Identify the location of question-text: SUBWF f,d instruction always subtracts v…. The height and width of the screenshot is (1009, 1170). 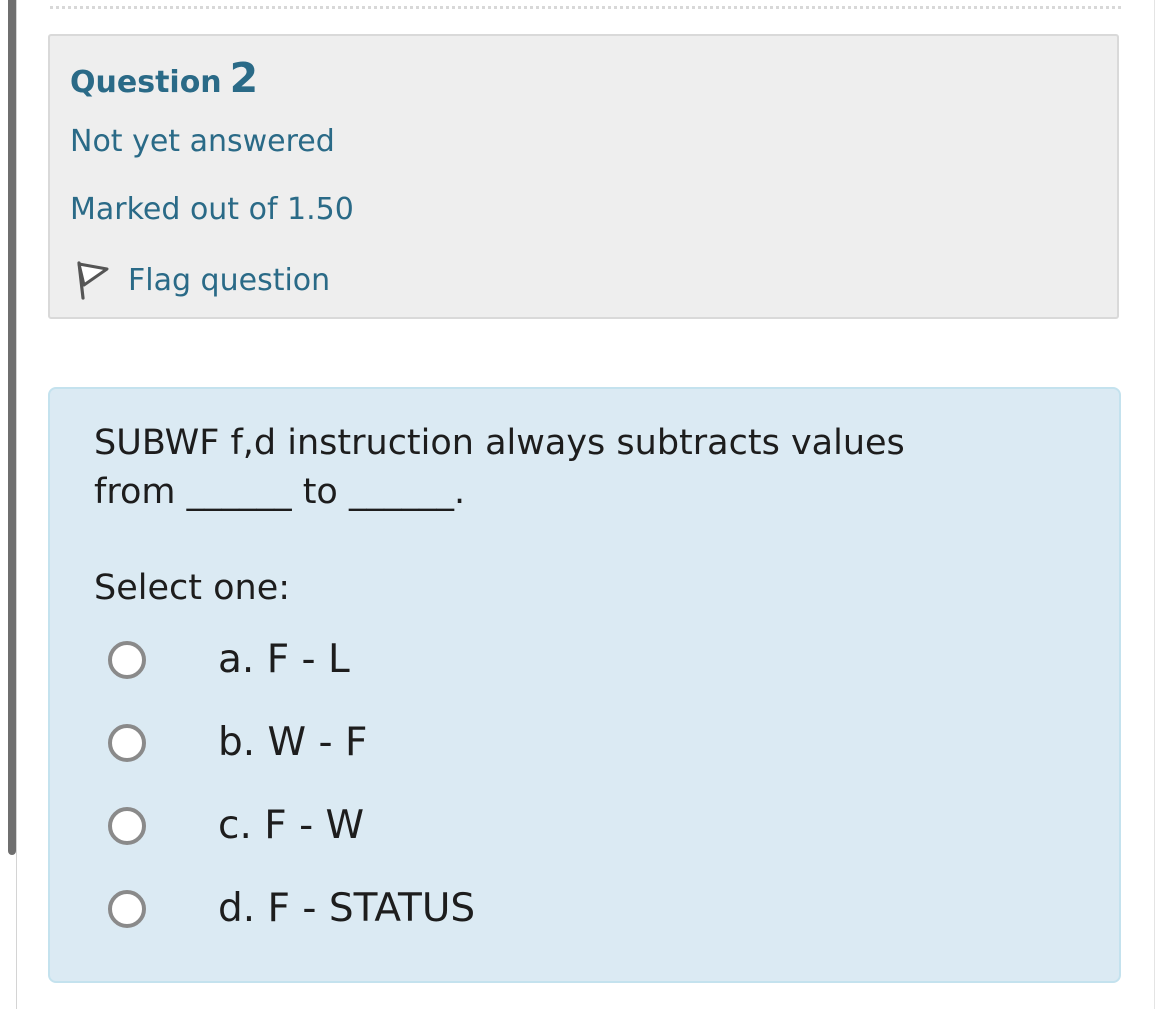
(499, 467).